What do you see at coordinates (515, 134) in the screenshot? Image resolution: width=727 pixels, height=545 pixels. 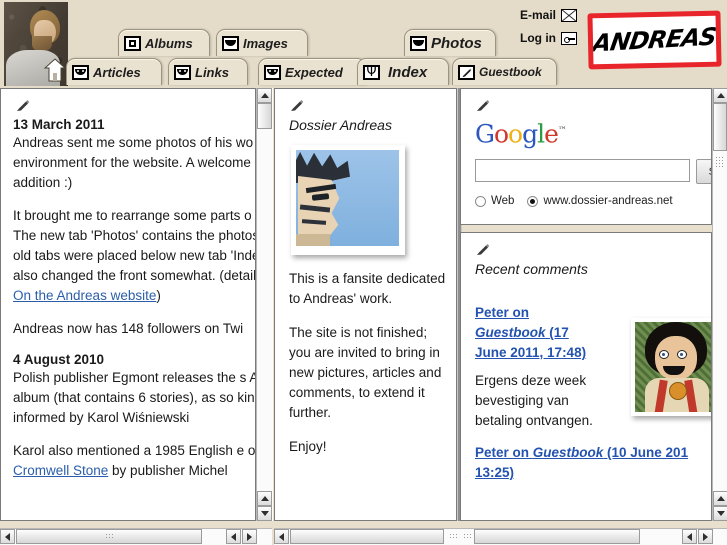 I see `google-logo-o2: o` at bounding box center [515, 134].